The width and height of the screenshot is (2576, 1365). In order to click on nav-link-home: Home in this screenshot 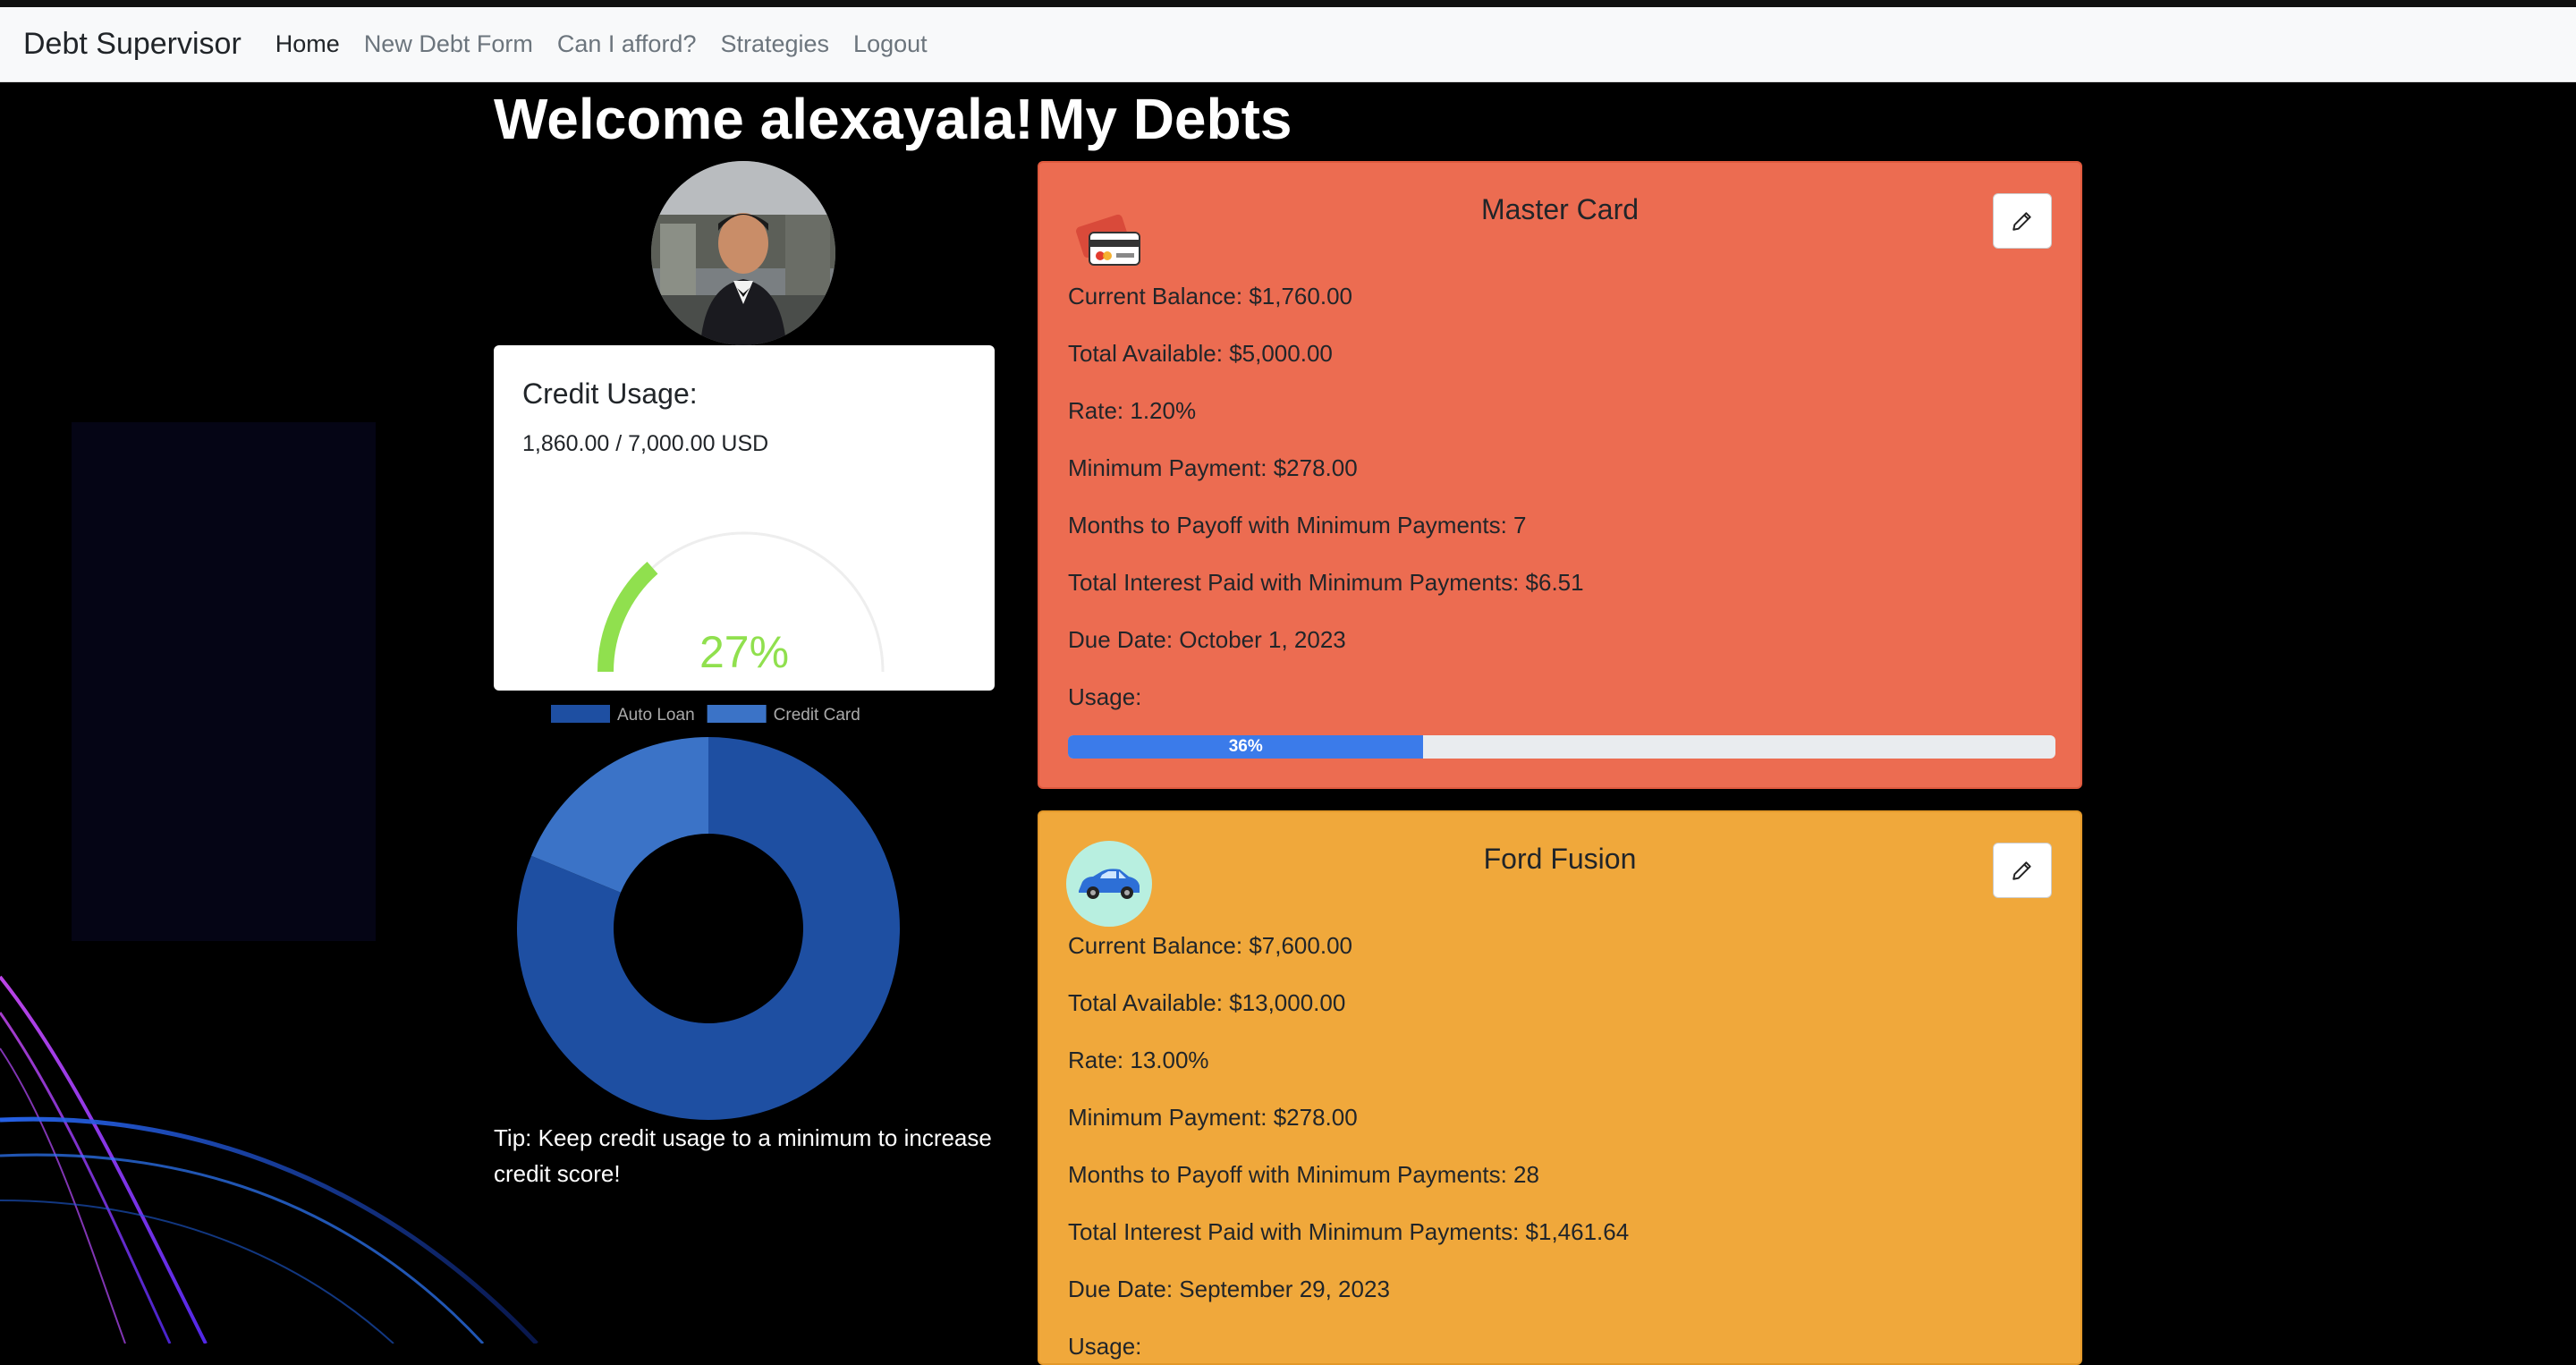, I will do `click(307, 44)`.